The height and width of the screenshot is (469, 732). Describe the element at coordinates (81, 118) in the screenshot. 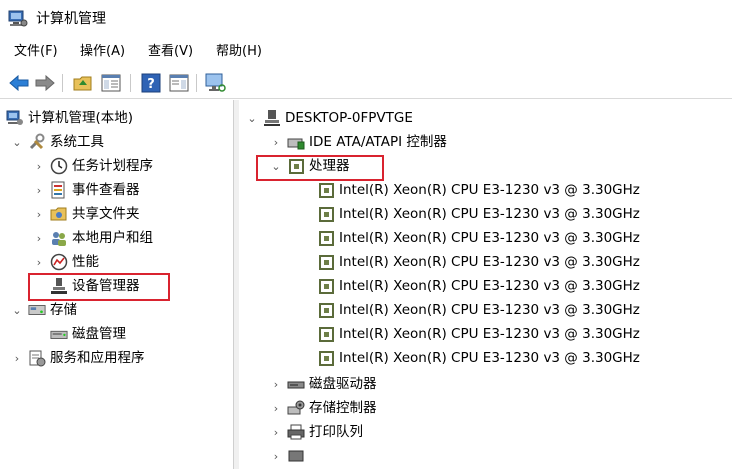

I see `tree-label: 计算机管理(本地)` at that location.